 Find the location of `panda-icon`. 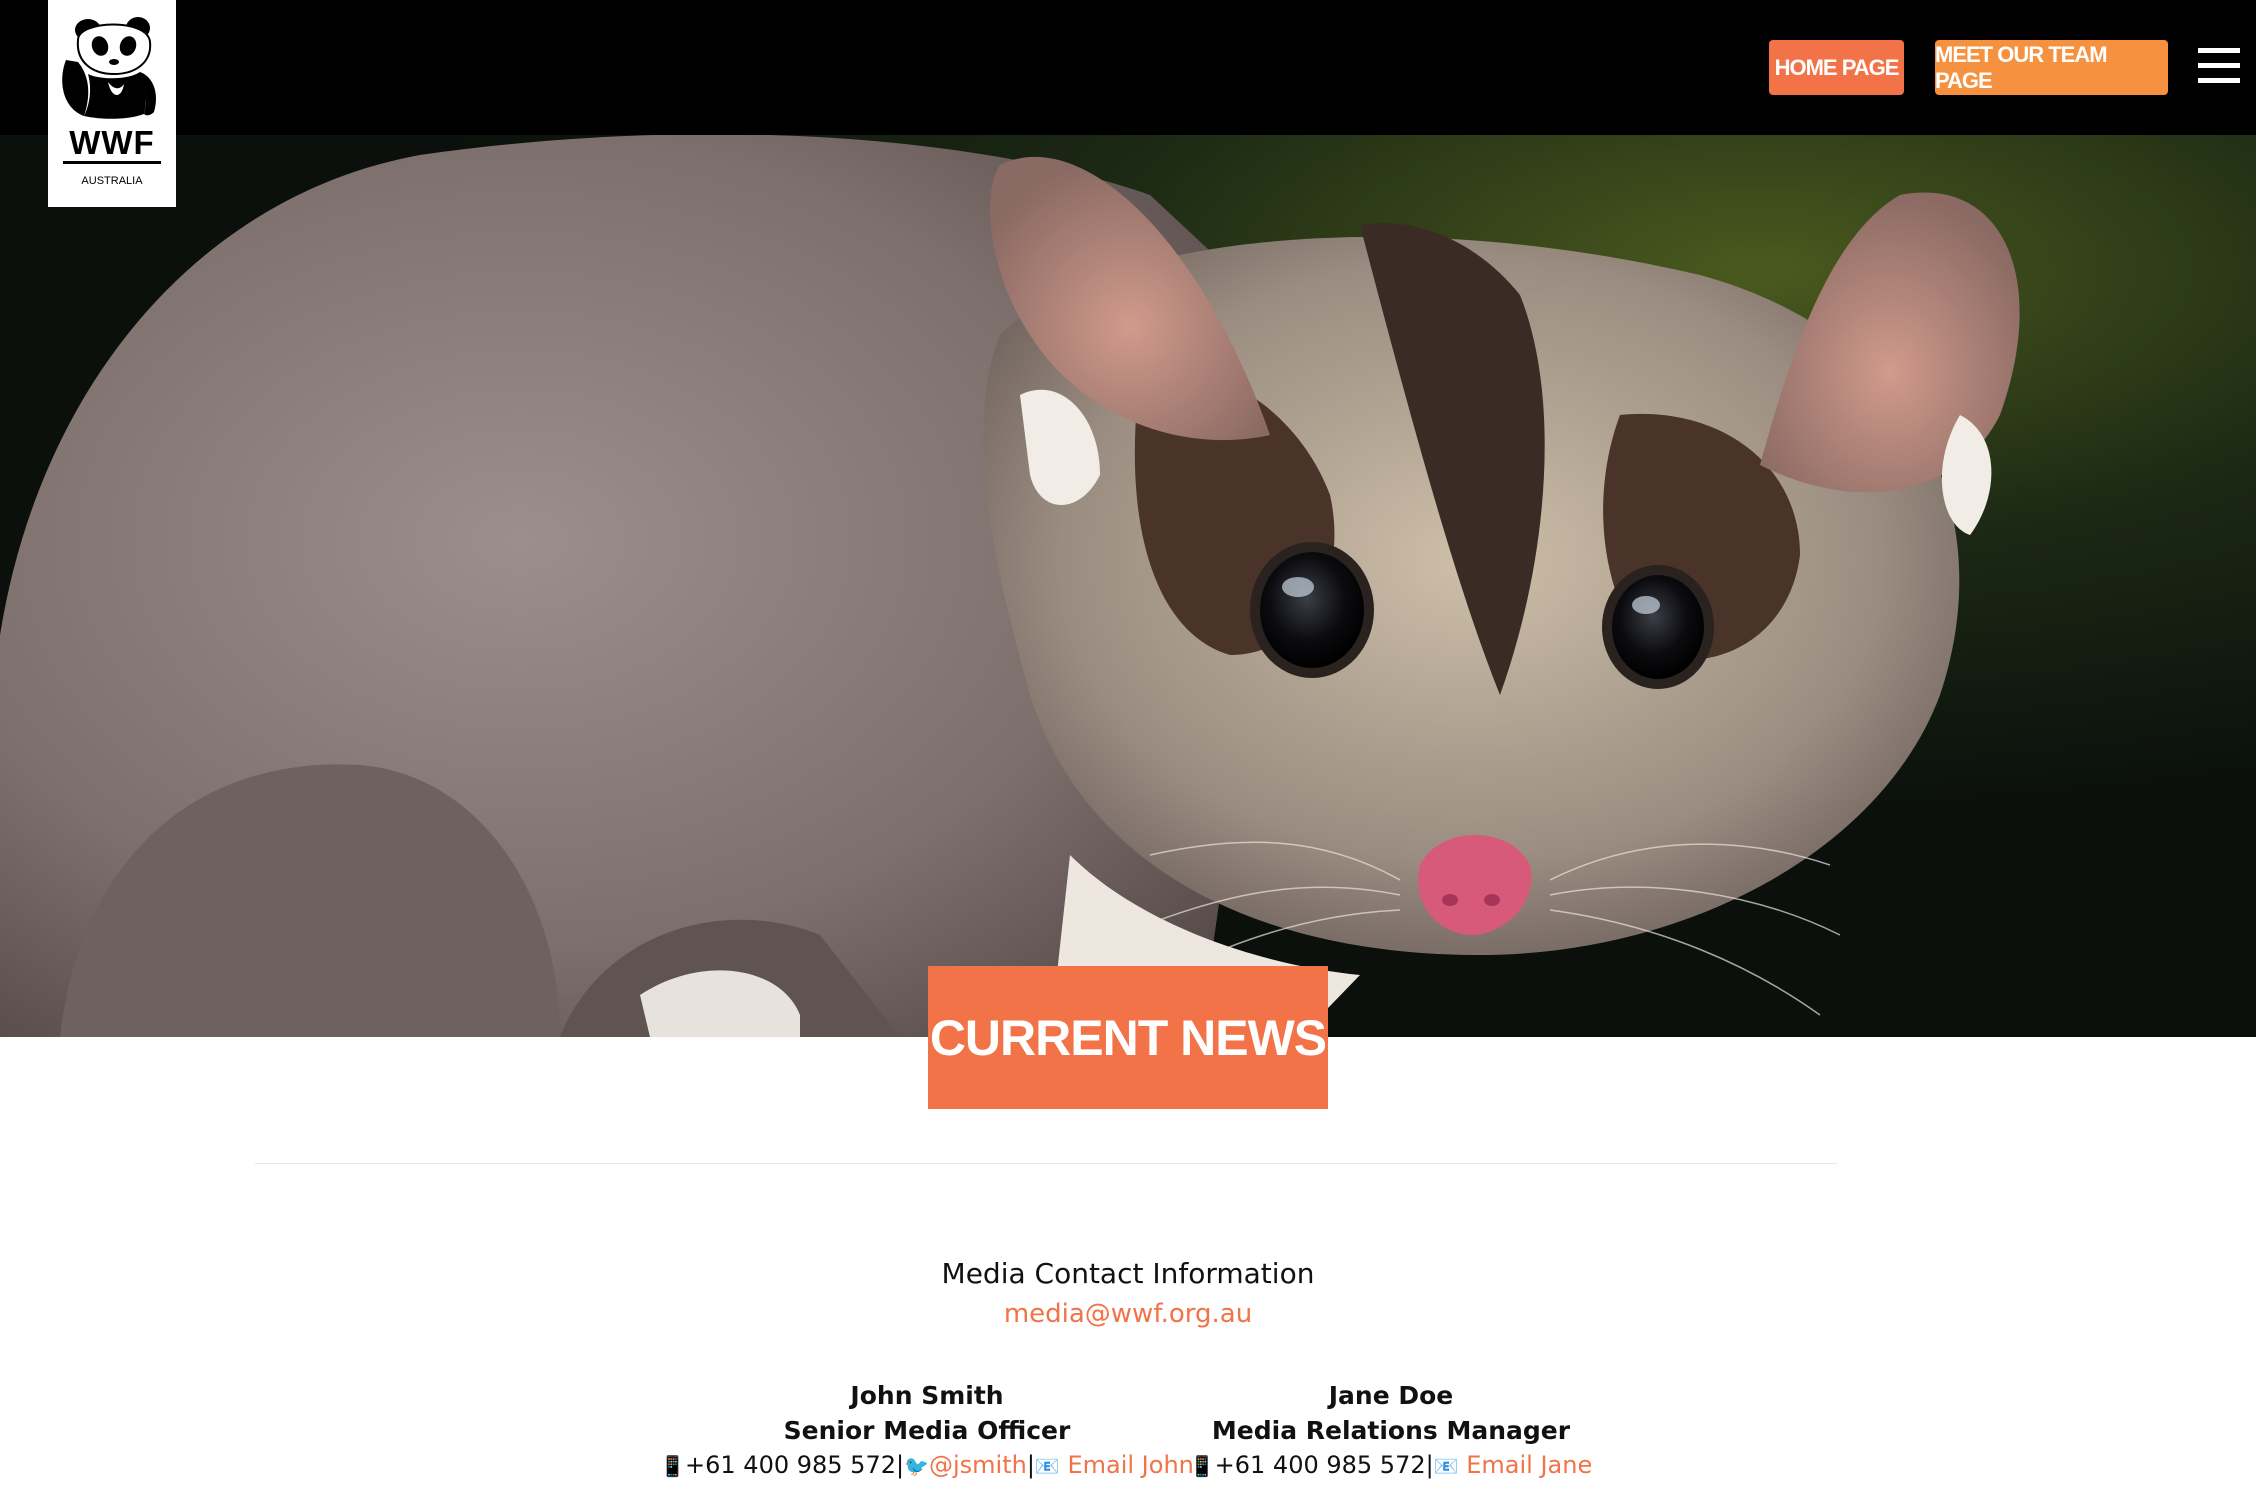

panda-icon is located at coordinates (109, 68).